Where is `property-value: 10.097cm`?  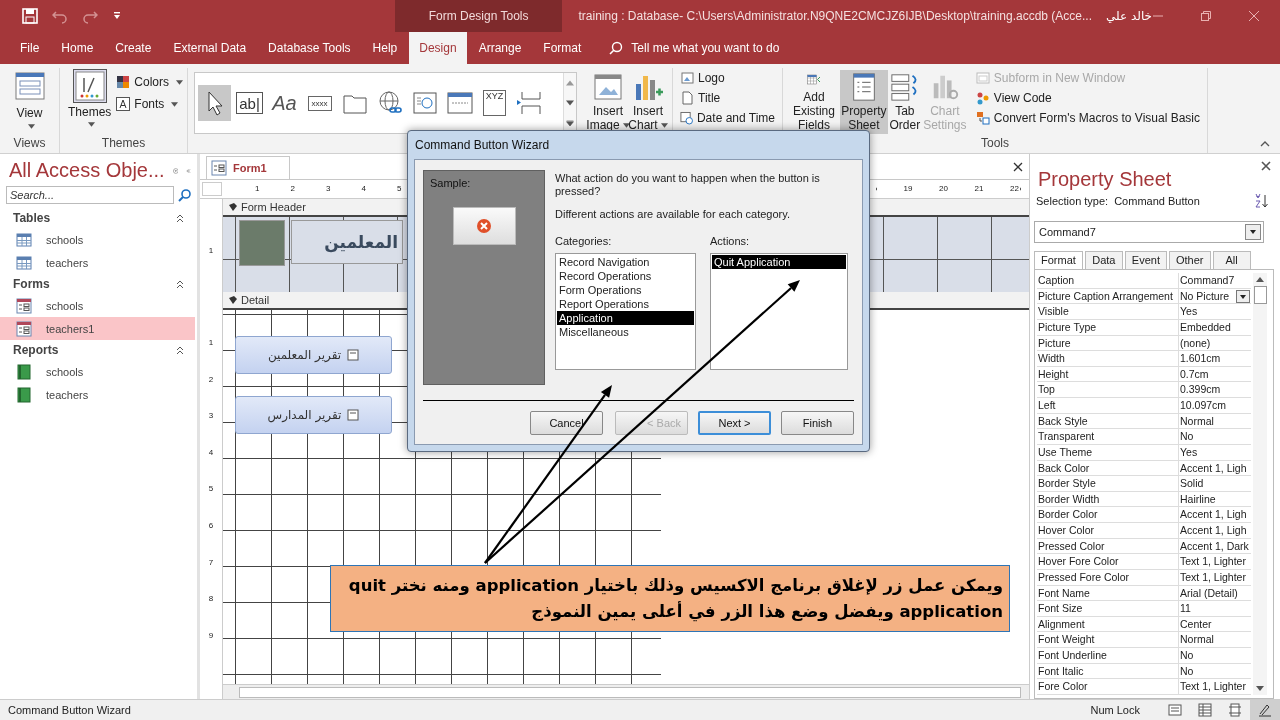
property-value: 10.097cm is located at coordinates (1215, 405).